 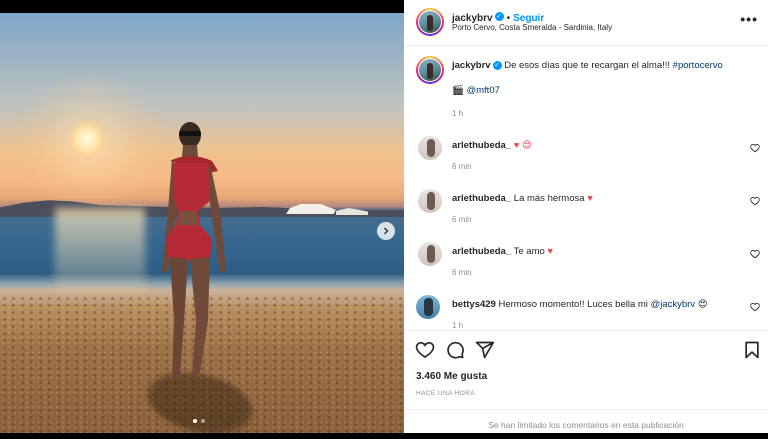 What do you see at coordinates (458, 90) in the screenshot?
I see `clapper-emoji-icon: 🎬` at bounding box center [458, 90].